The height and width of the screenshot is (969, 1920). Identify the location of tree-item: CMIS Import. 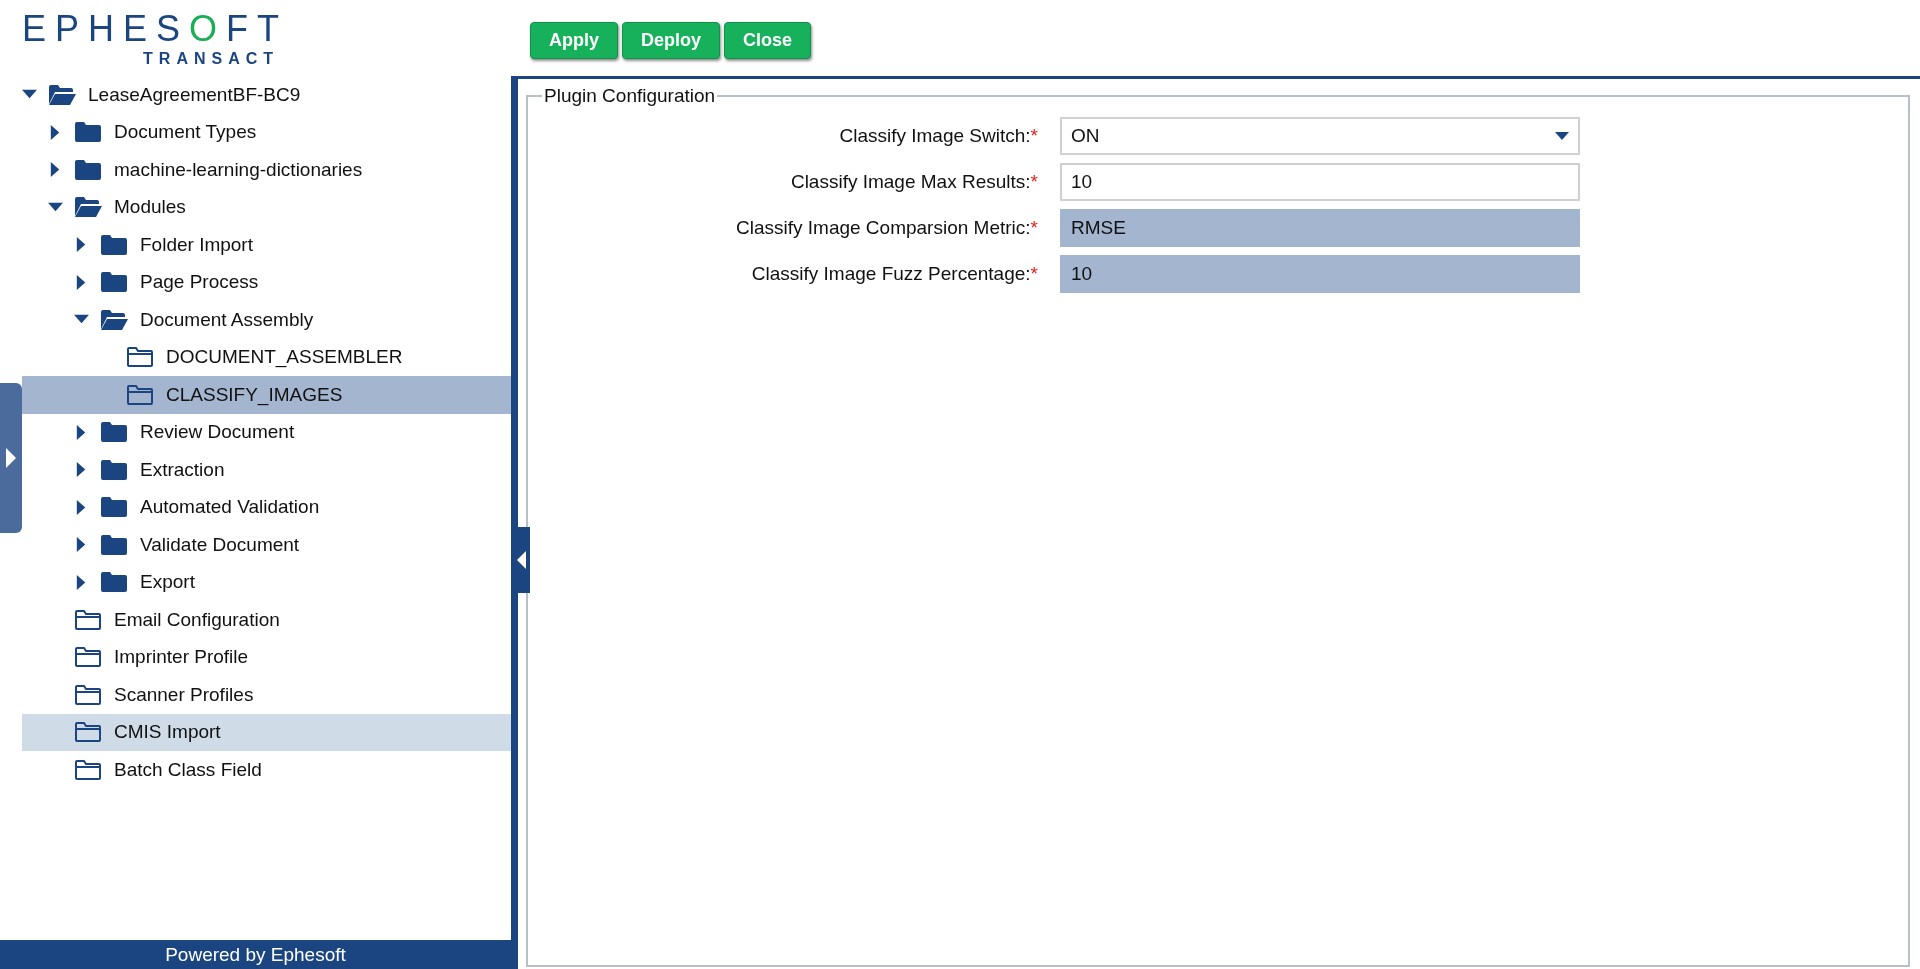
(266, 732).